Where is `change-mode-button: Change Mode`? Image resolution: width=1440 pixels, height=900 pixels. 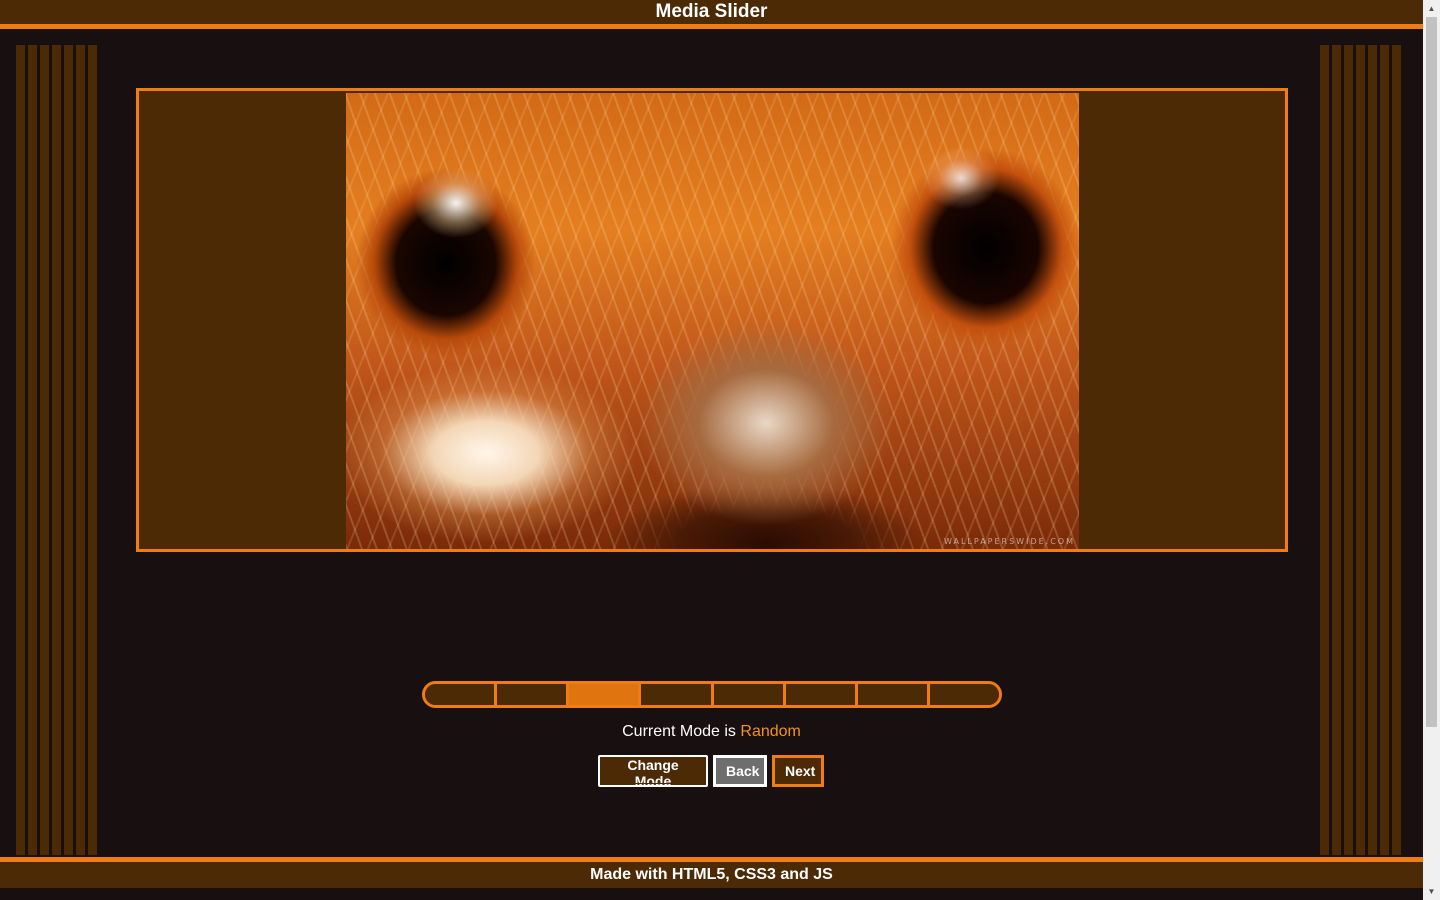
change-mode-button: Change Mode is located at coordinates (653, 772).